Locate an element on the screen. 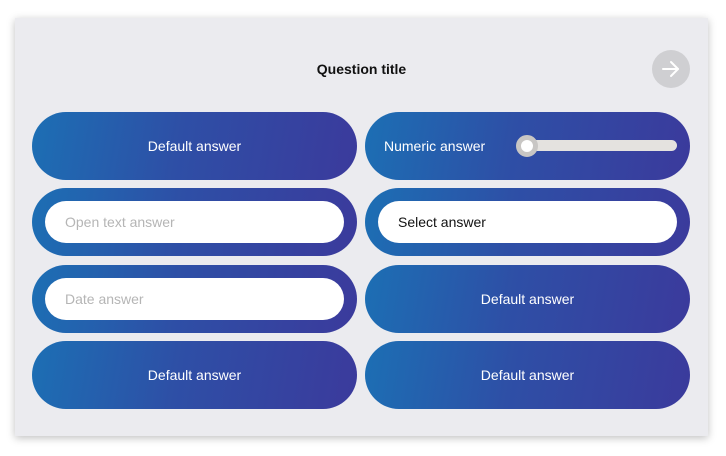 The height and width of the screenshot is (456, 726). numeric-slider-thumb is located at coordinates (527, 146).